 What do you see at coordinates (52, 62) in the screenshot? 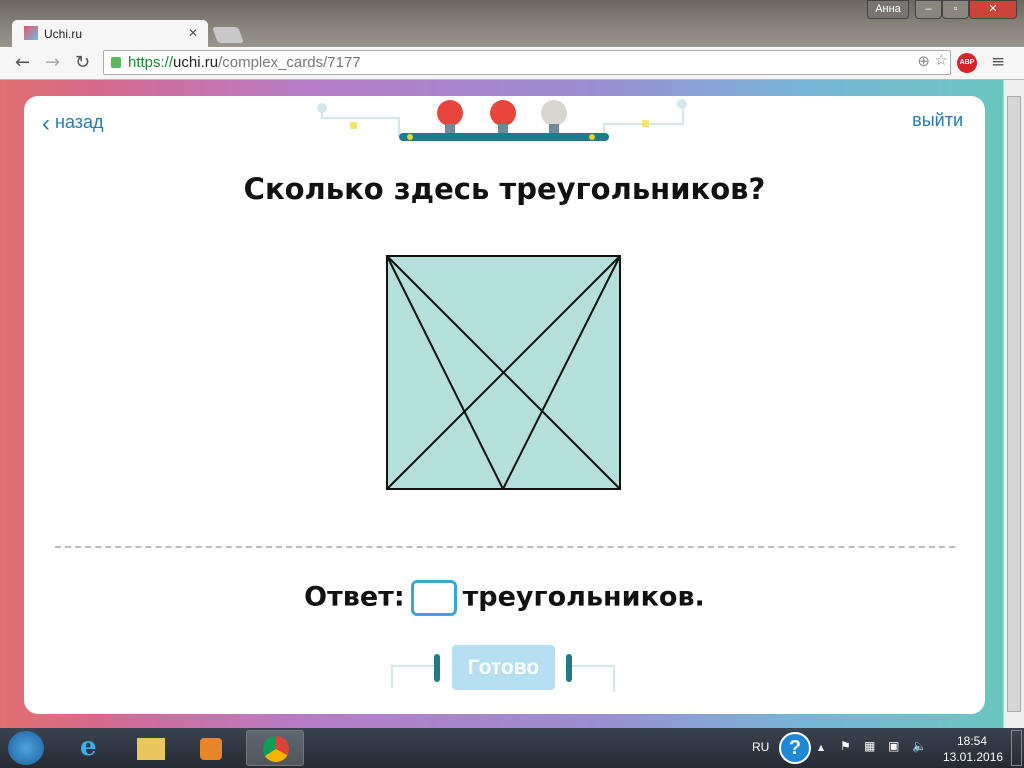
I see `forward-icon: →` at bounding box center [52, 62].